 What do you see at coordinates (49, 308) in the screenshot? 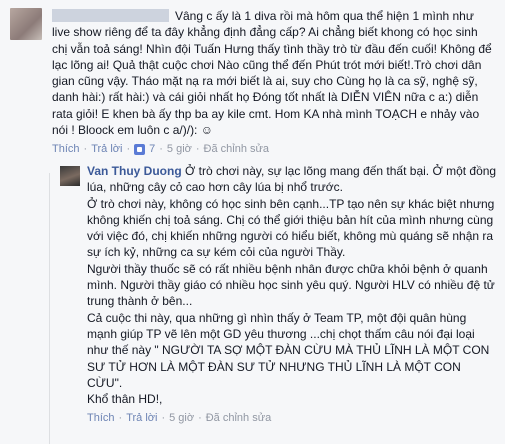
I see `reply-thread-line` at bounding box center [49, 308].